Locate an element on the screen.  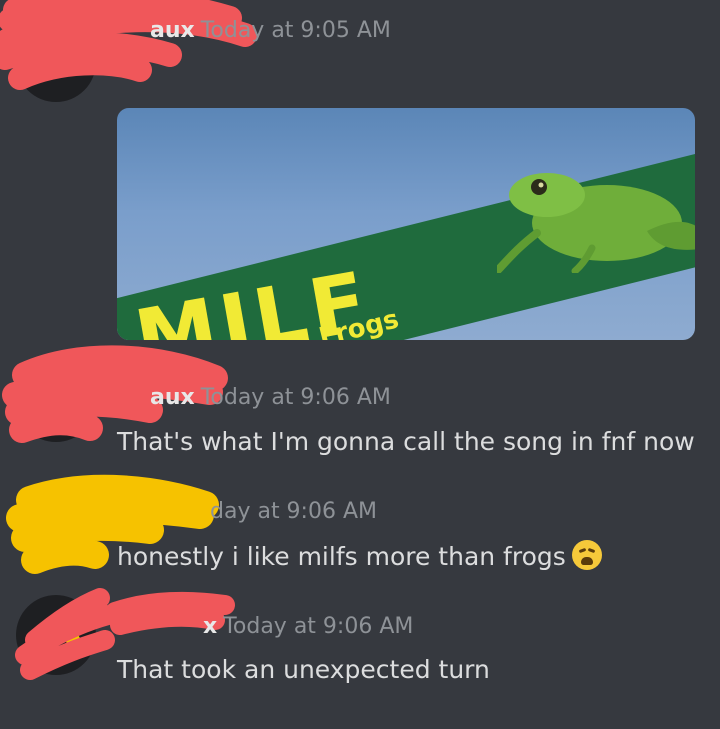
timestamp: Today at 9:06 AM is located at coordinates (318, 626).